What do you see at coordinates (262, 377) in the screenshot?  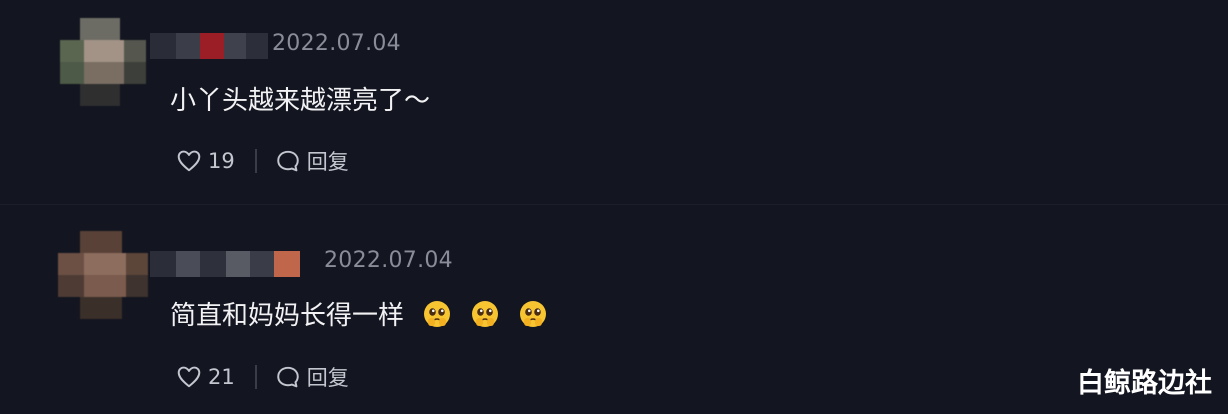 I see `comment-actions: 21 回复` at bounding box center [262, 377].